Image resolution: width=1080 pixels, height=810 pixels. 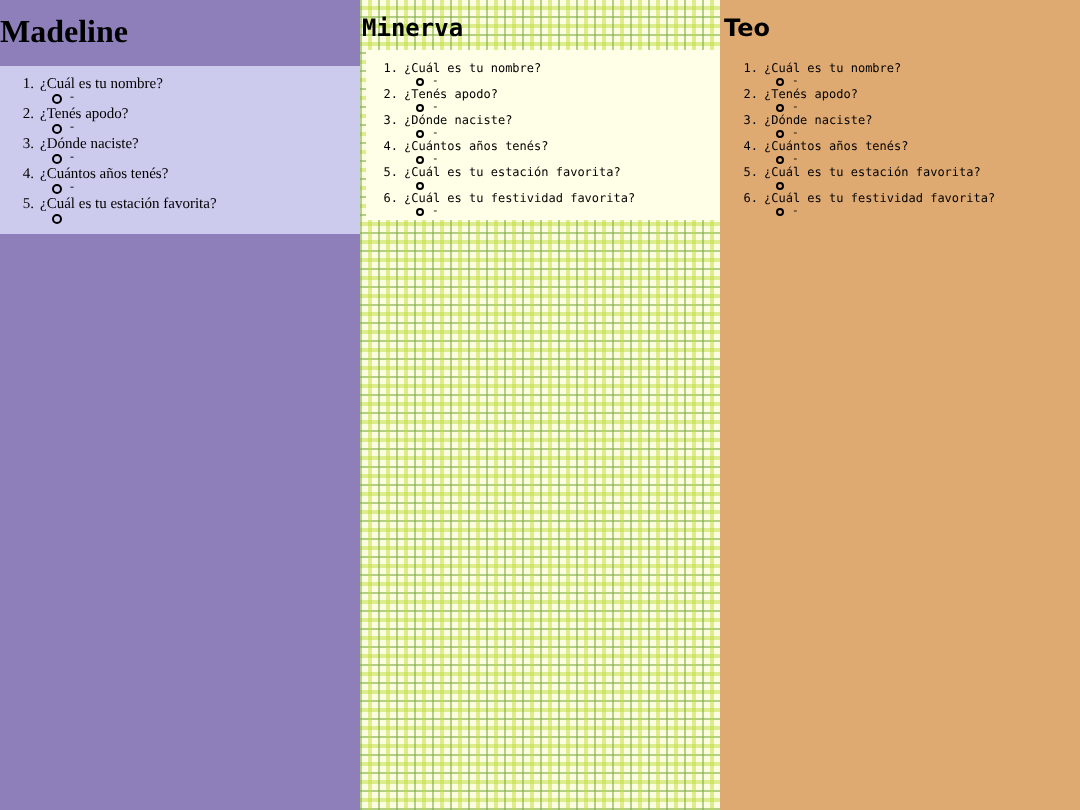 I want to click on column-title: Minerva, so click(x=413, y=29).